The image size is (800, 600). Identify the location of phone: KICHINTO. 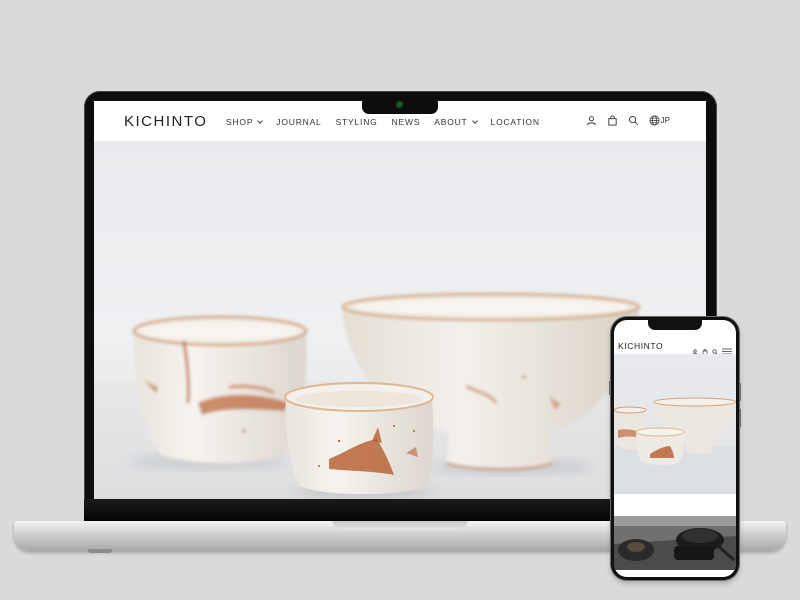
(675, 448).